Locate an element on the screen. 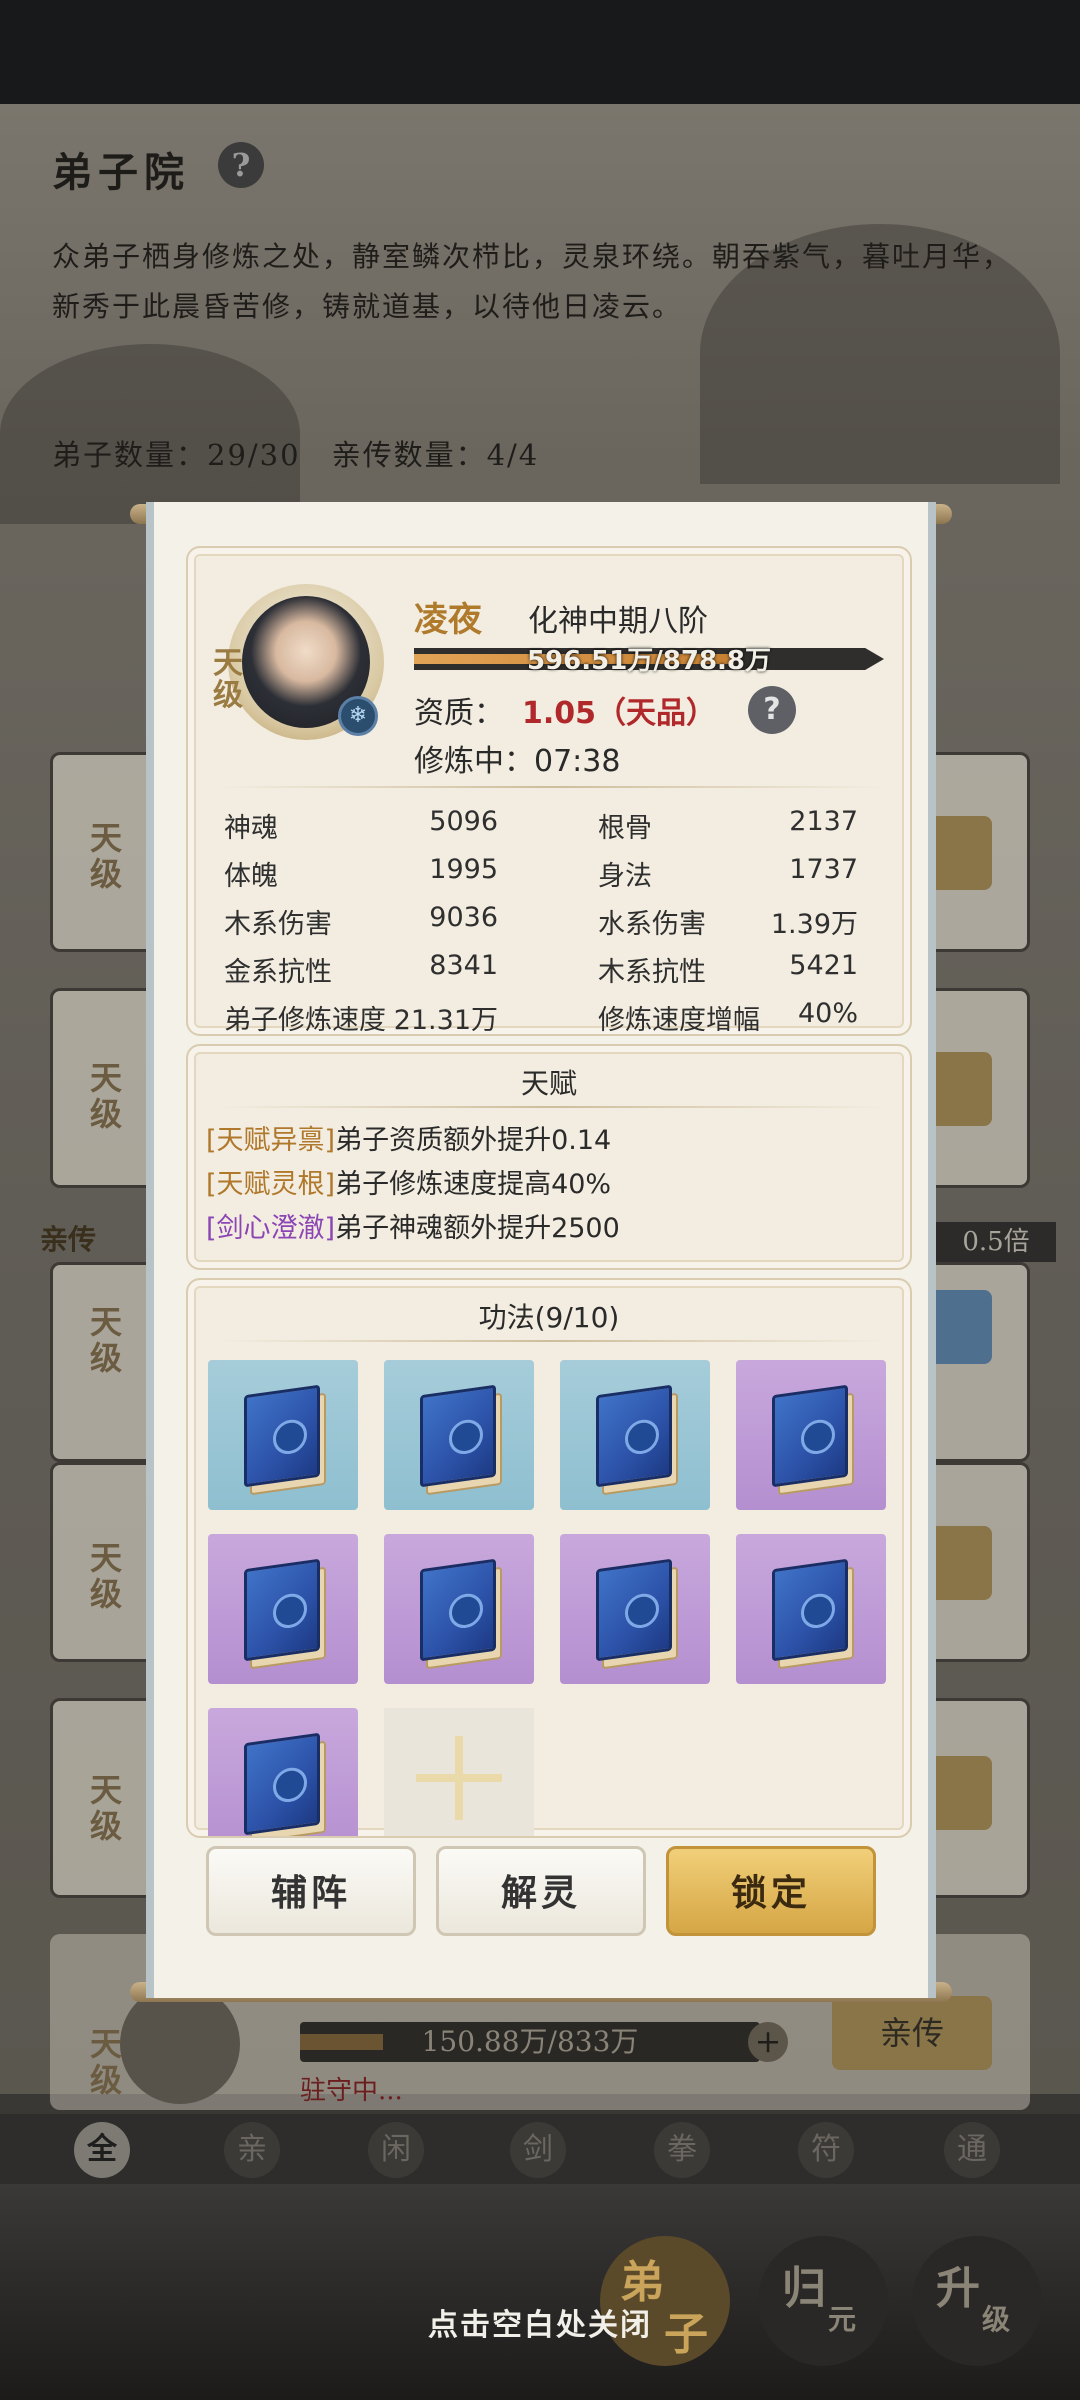  stat-label: 体魄 is located at coordinates (251, 876).